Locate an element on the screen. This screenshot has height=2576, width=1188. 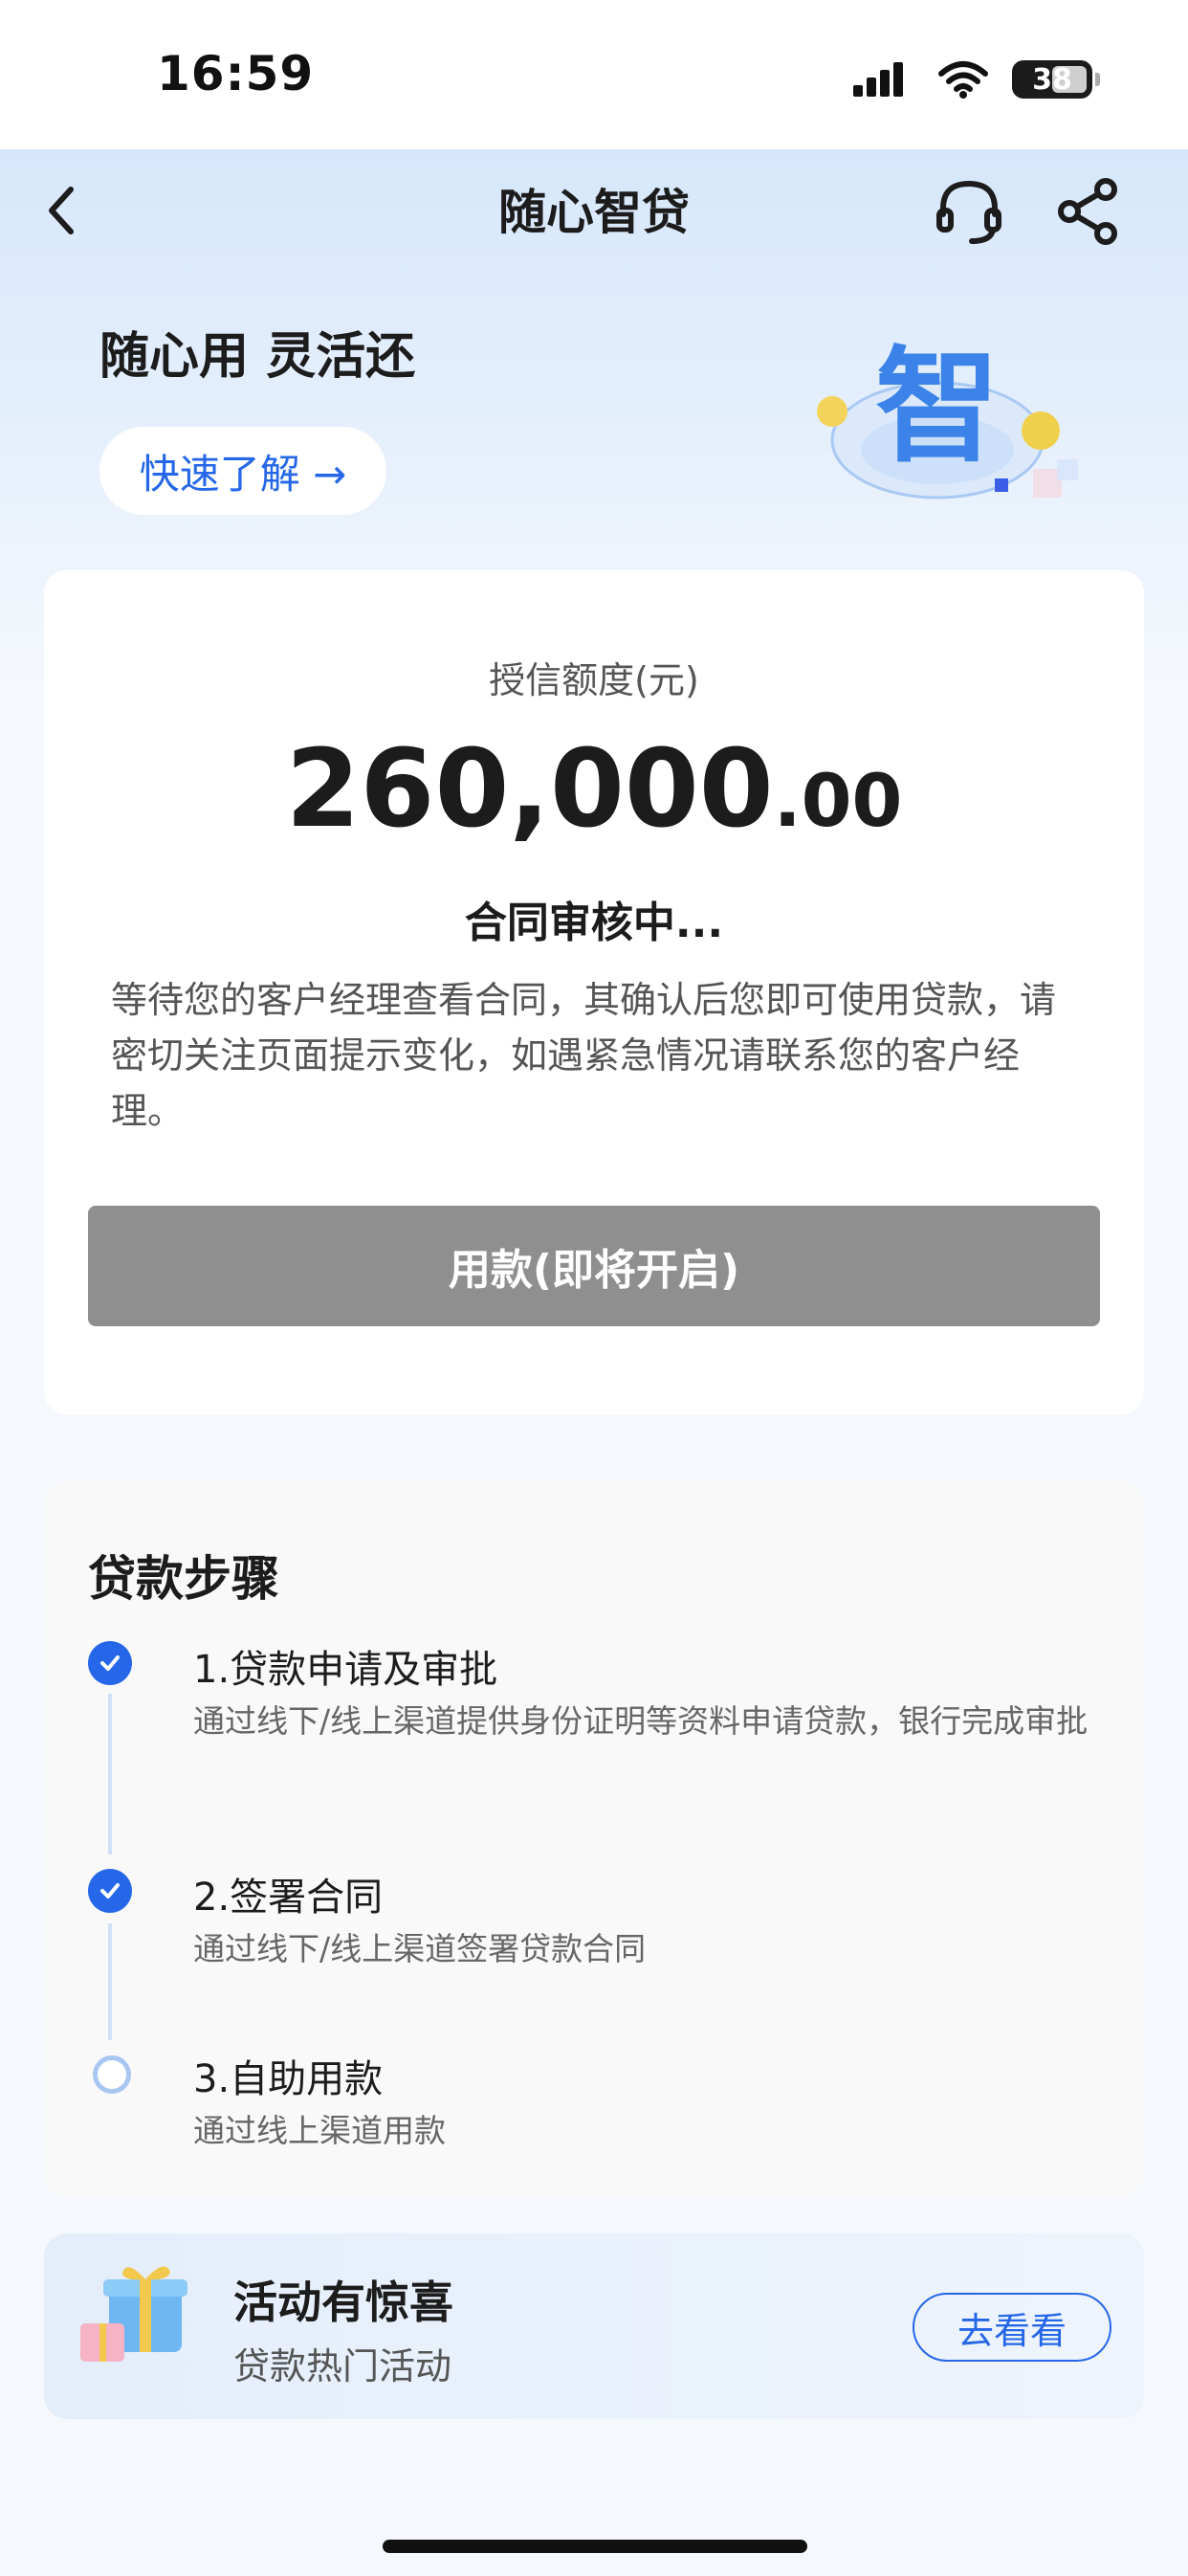
use-loan-button: 用款(即将开启) is located at coordinates (594, 1266).